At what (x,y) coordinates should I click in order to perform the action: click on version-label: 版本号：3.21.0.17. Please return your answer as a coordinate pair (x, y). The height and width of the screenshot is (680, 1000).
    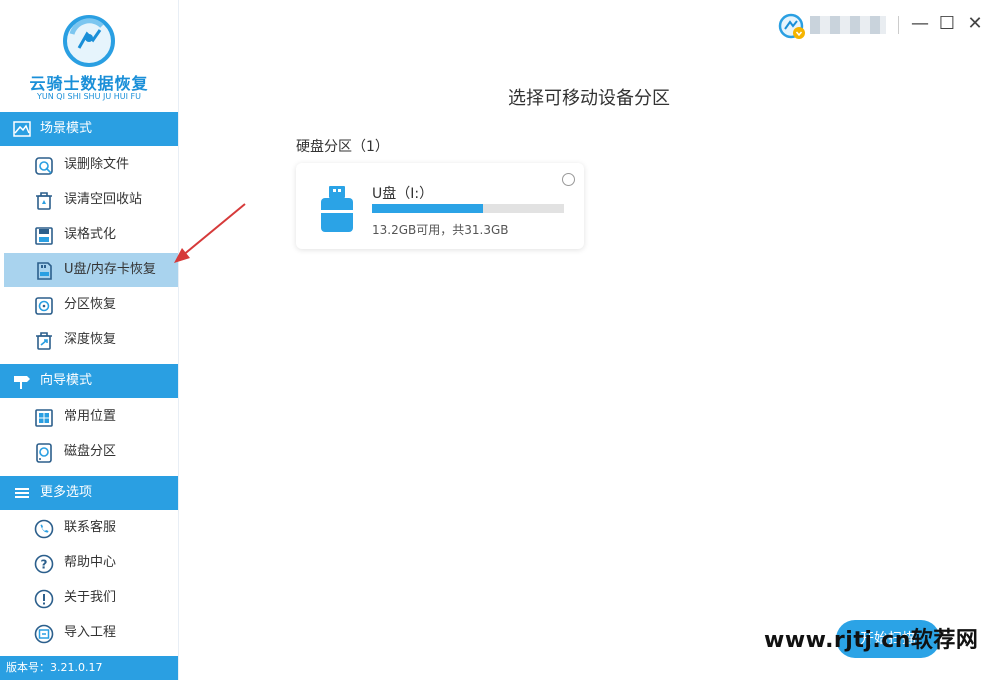
    Looking at the image, I should click on (89, 668).